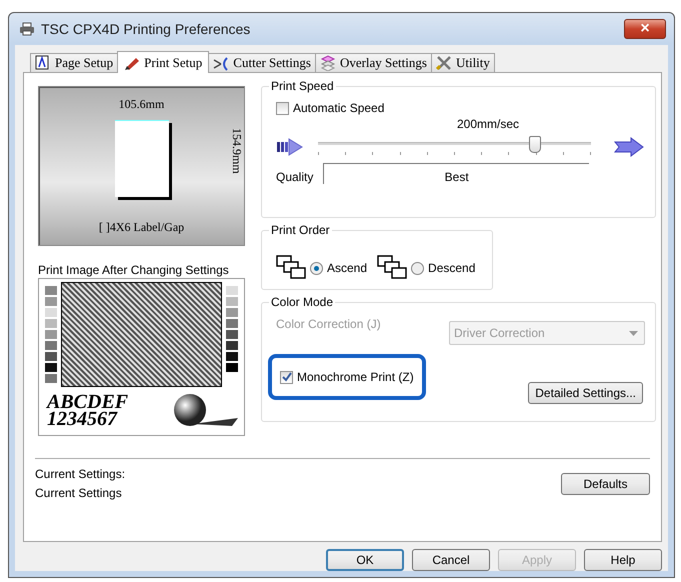 This screenshot has height=582, width=681. I want to click on paper-name: [ ]4X6 Label/Gap, so click(142, 228).